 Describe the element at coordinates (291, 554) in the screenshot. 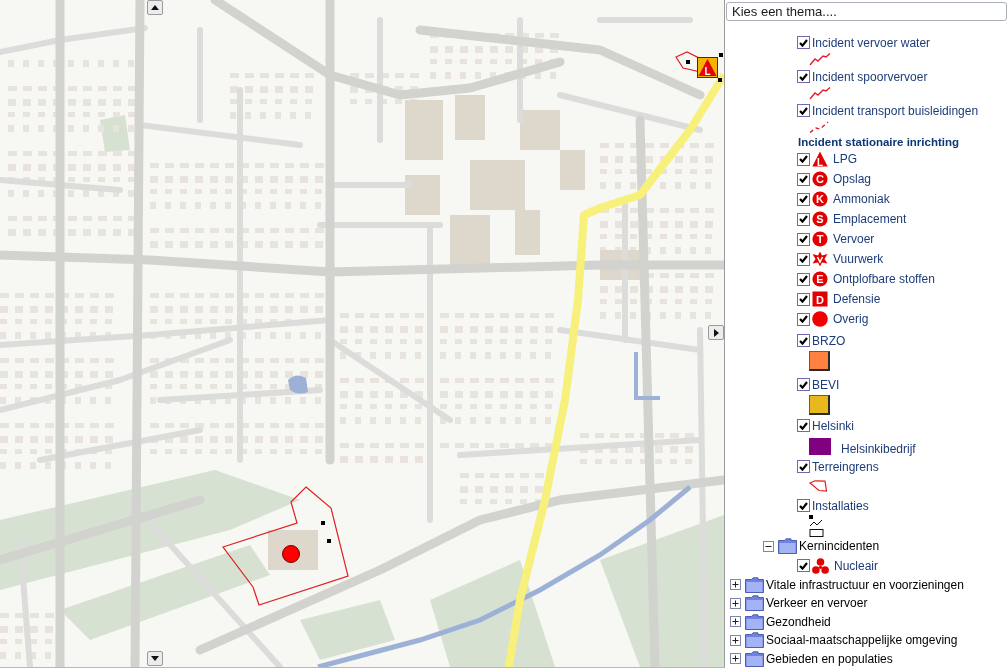

I see `incident-dot-icon` at that location.